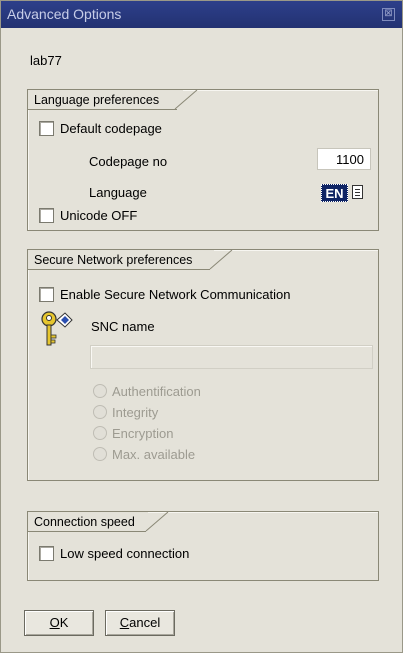 This screenshot has height=653, width=403. Describe the element at coordinates (350, 159) in the screenshot. I see `codepage-no-value: 1100` at that location.